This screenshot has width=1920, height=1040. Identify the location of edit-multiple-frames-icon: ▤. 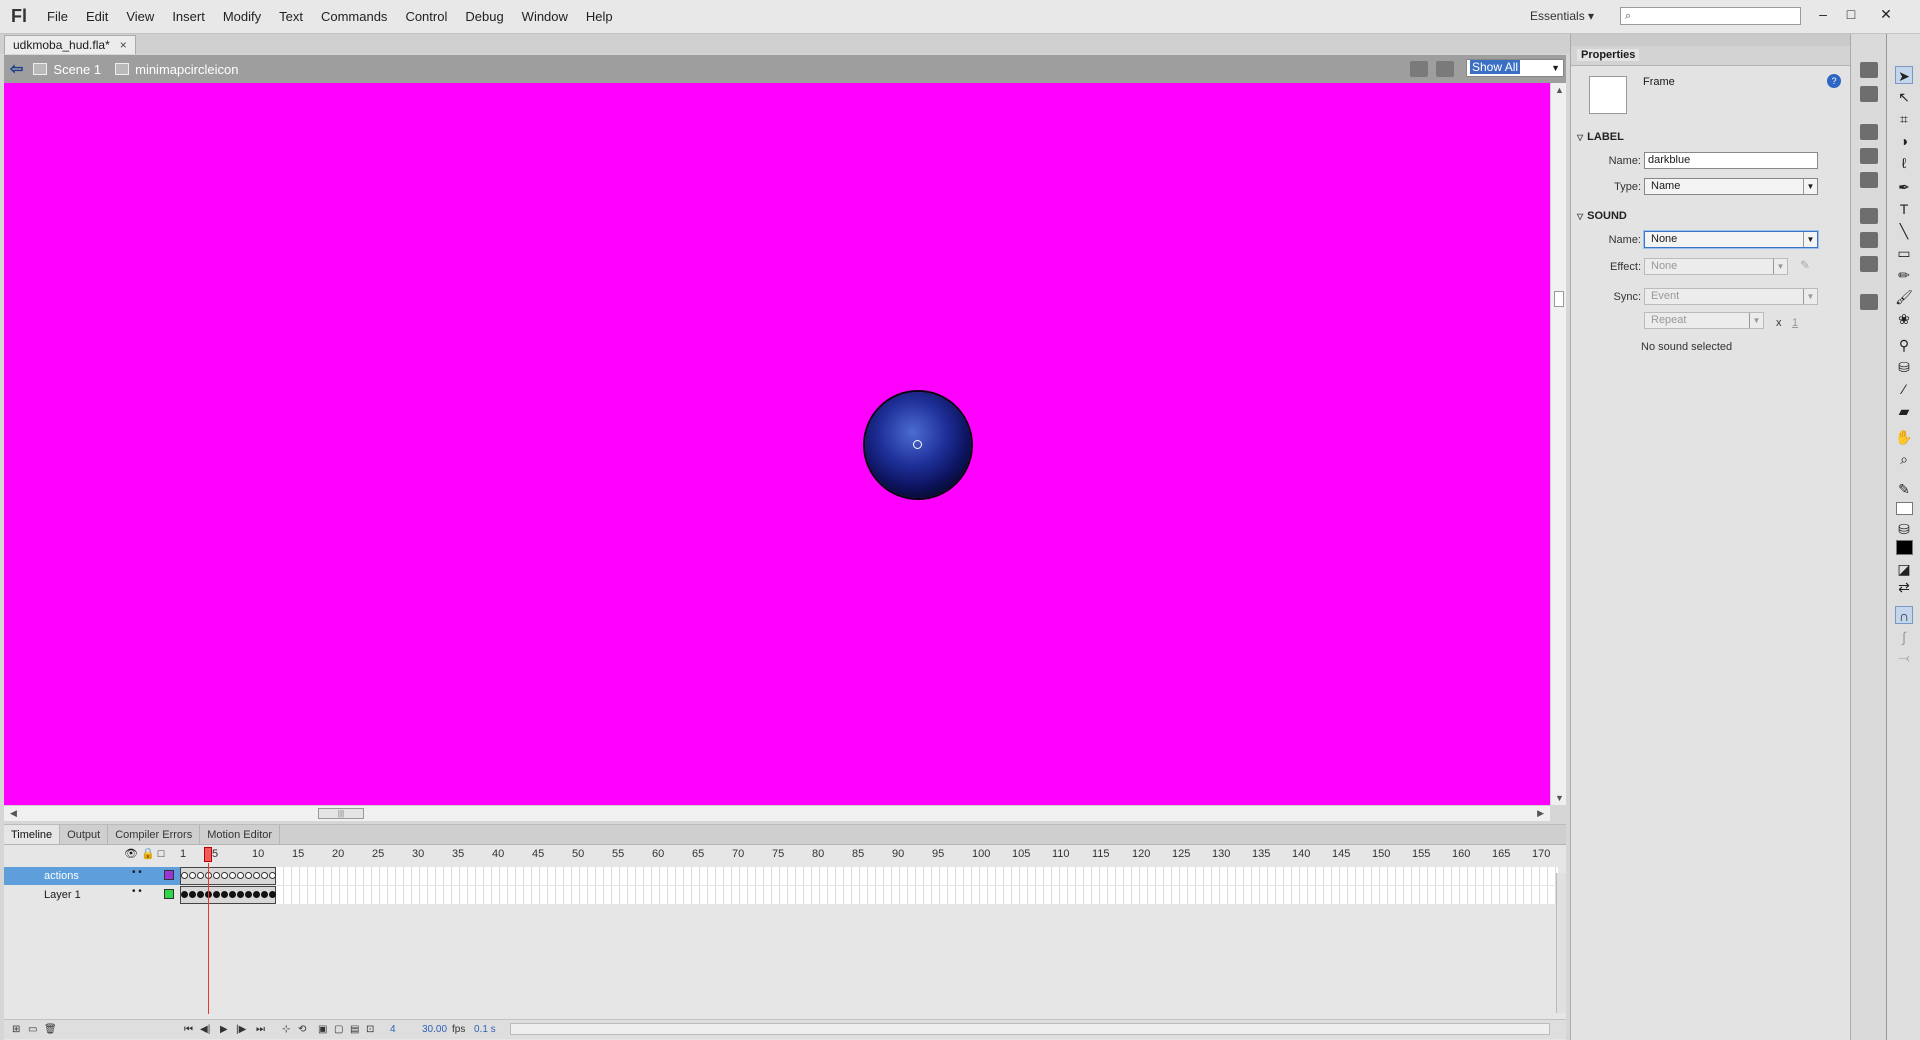
(354, 1029).